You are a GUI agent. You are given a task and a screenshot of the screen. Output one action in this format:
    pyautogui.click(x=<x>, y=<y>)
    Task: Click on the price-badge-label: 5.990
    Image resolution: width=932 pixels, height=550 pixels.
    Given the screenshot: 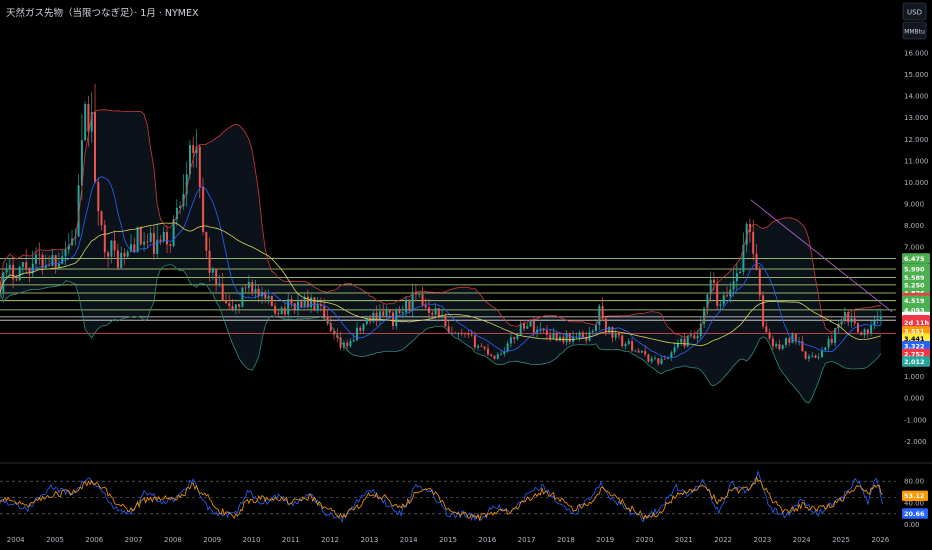 What is the action you would take?
    pyautogui.click(x=914, y=269)
    